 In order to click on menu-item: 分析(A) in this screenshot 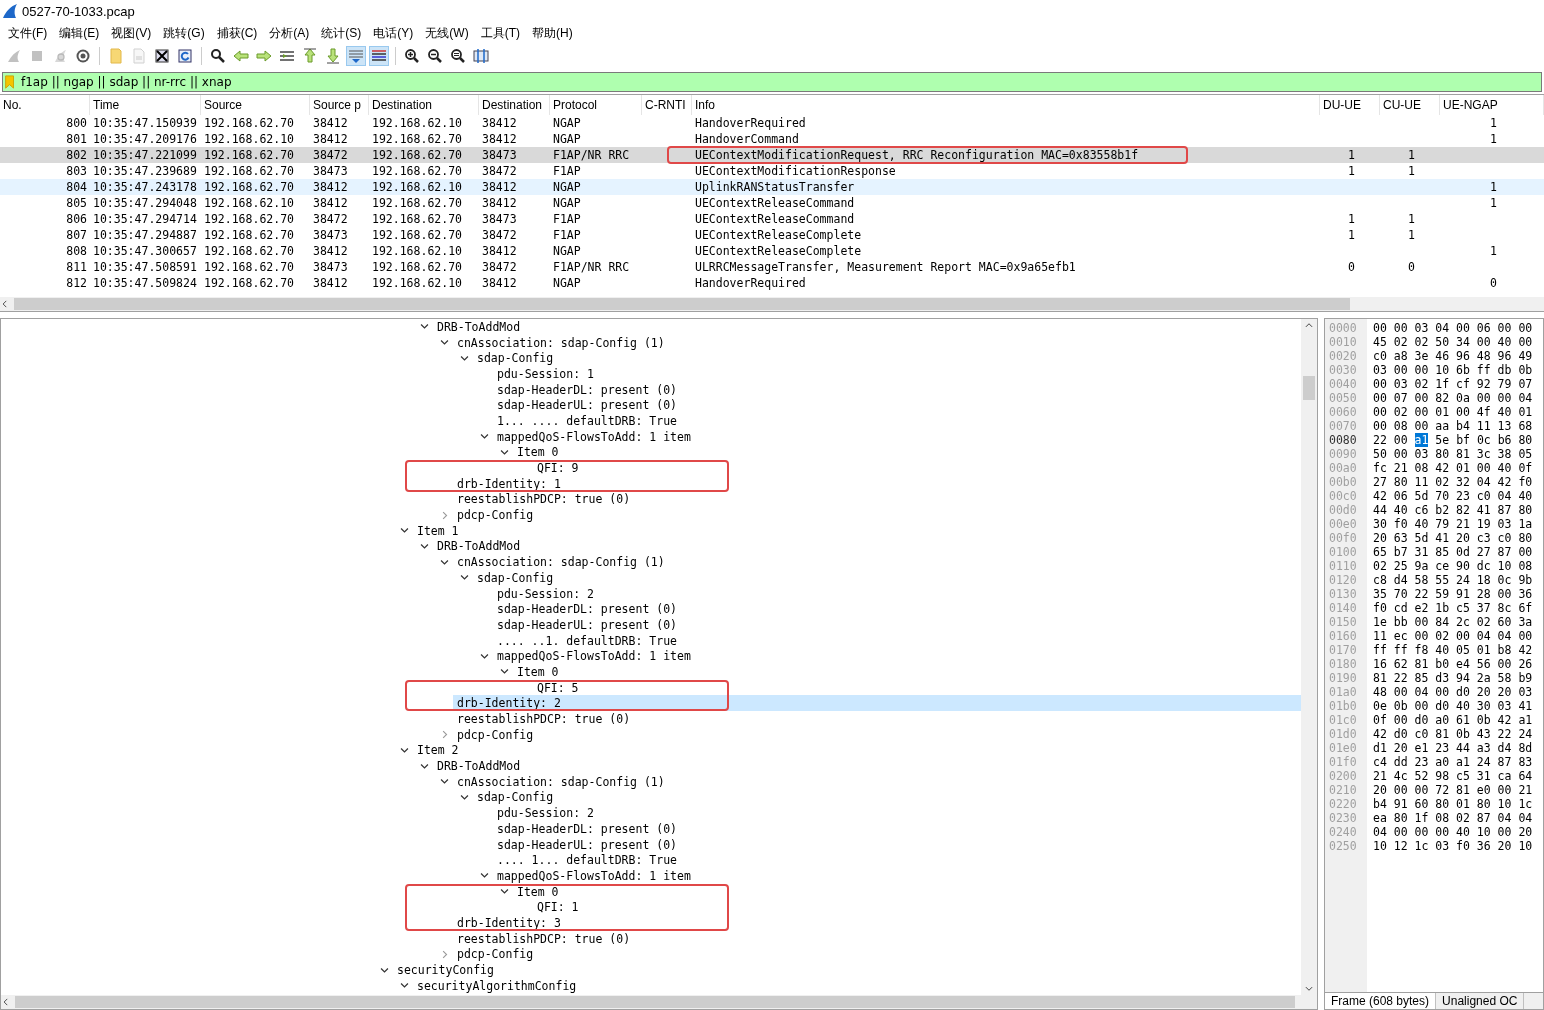, I will do `click(291, 33)`.